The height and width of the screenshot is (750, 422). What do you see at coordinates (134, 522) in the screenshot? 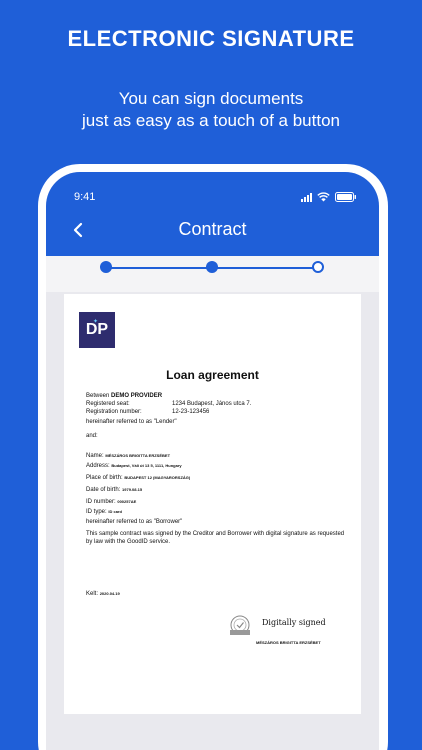
I see `borrower-line: hereinafter referred to as "Borrower"` at bounding box center [134, 522].